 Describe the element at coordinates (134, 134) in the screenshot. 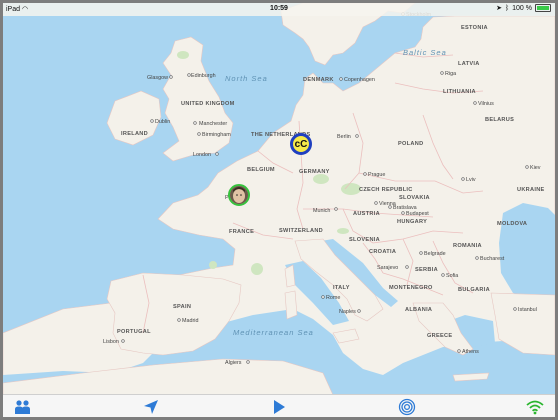

I see `country-label: IRELAND` at that location.